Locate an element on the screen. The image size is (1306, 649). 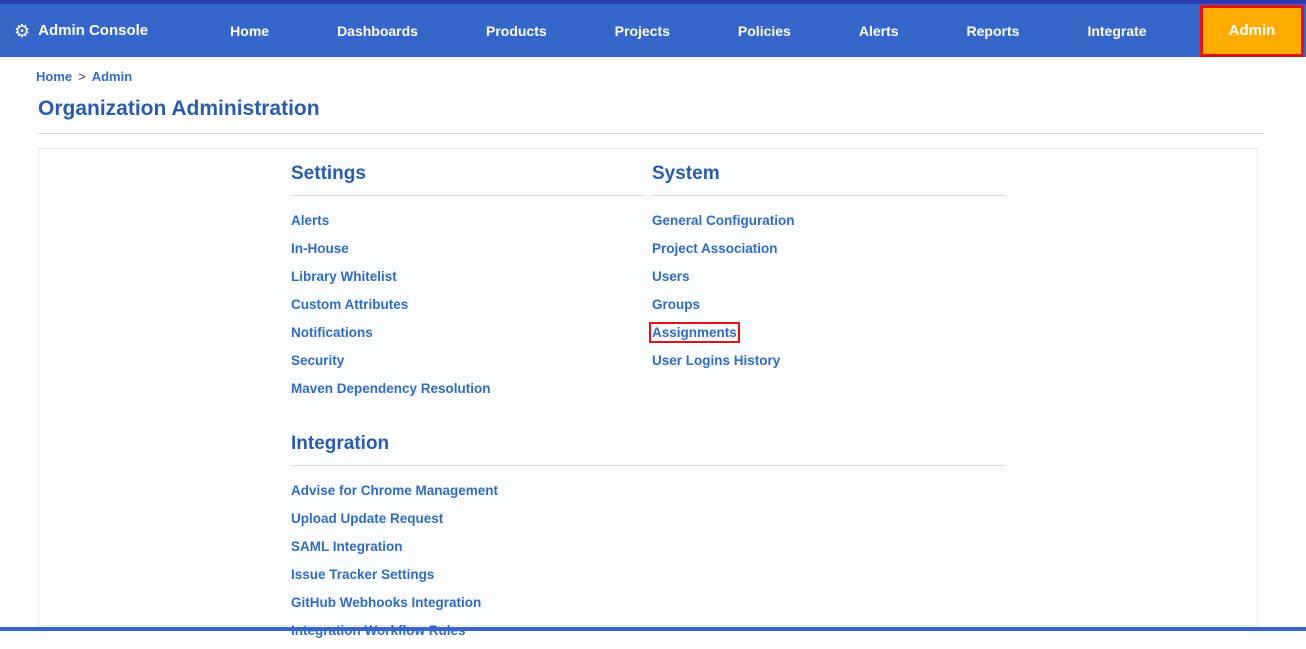
nav-item-policies: Policies is located at coordinates (764, 31).